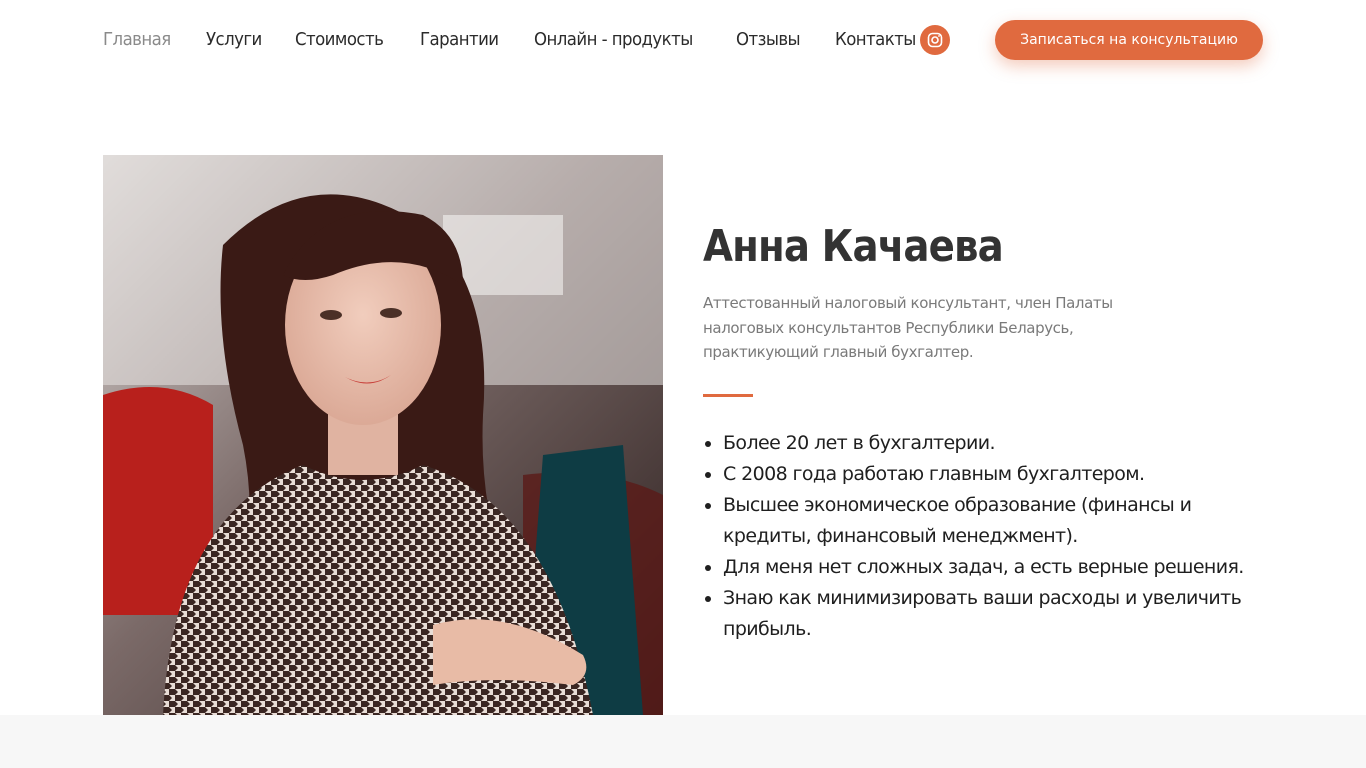 The height and width of the screenshot is (768, 1366). I want to click on nav-item-contacts: Контакты, so click(875, 40).